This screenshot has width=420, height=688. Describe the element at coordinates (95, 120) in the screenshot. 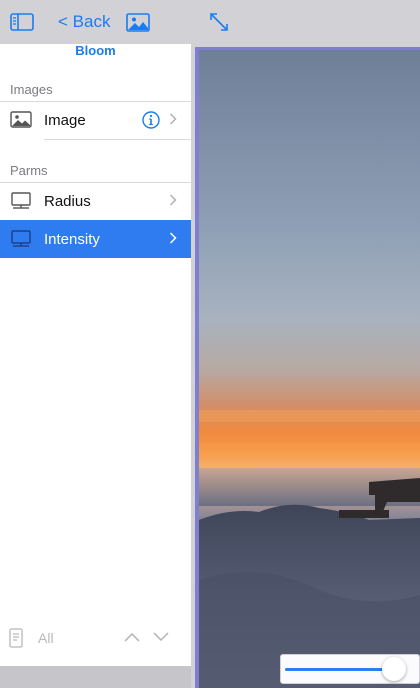

I see `row-image: Image` at that location.